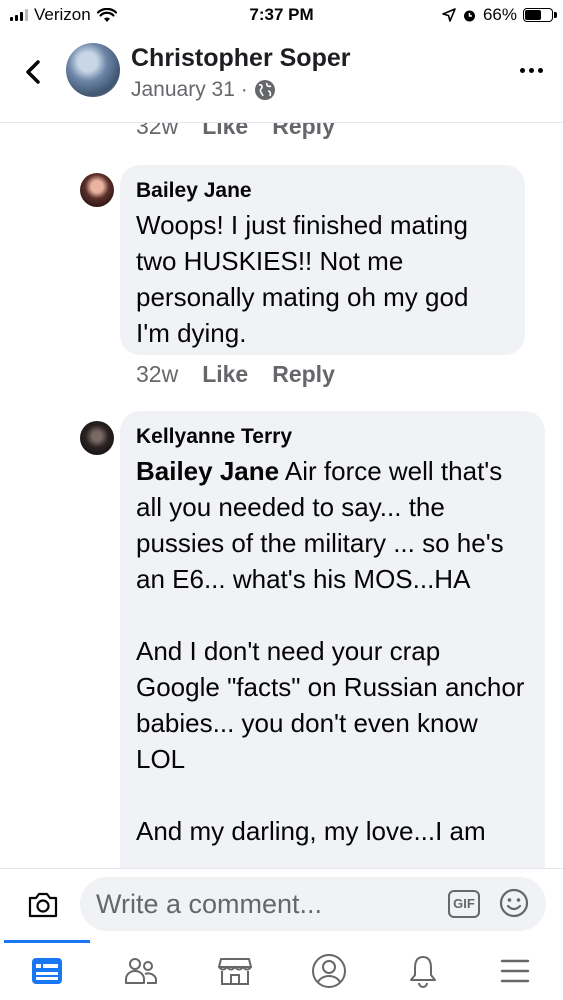 The height and width of the screenshot is (1000, 563). I want to click on comment-author: Kellyanne Terry, so click(332, 437).